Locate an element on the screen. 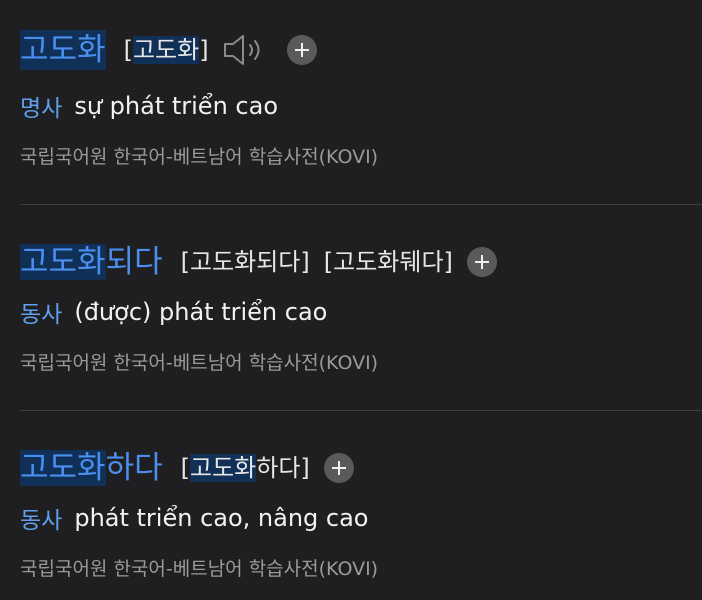 This screenshot has height=600, width=702. definition-line: 명사 sự phát triển cao is located at coordinates (149, 106).